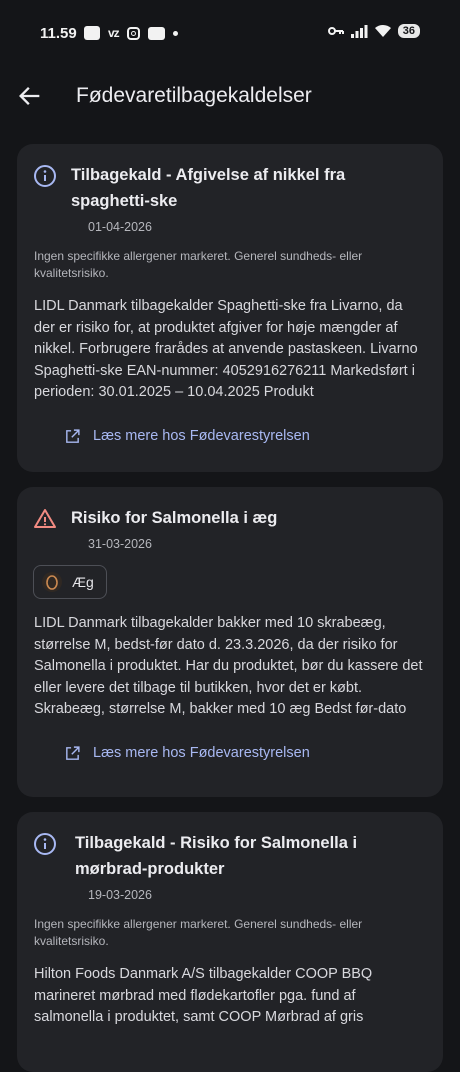 The height and width of the screenshot is (1072, 460). I want to click on wifi-icon, so click(382, 30).